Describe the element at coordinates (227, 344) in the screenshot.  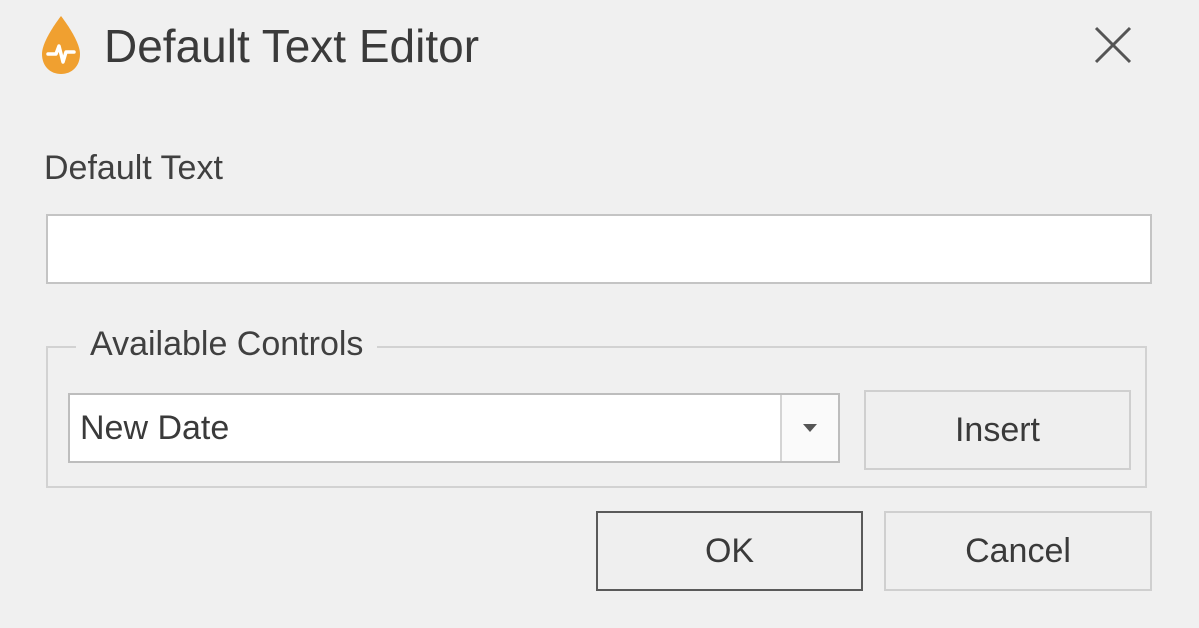
I see `available-controls-legend: Available Controls` at that location.